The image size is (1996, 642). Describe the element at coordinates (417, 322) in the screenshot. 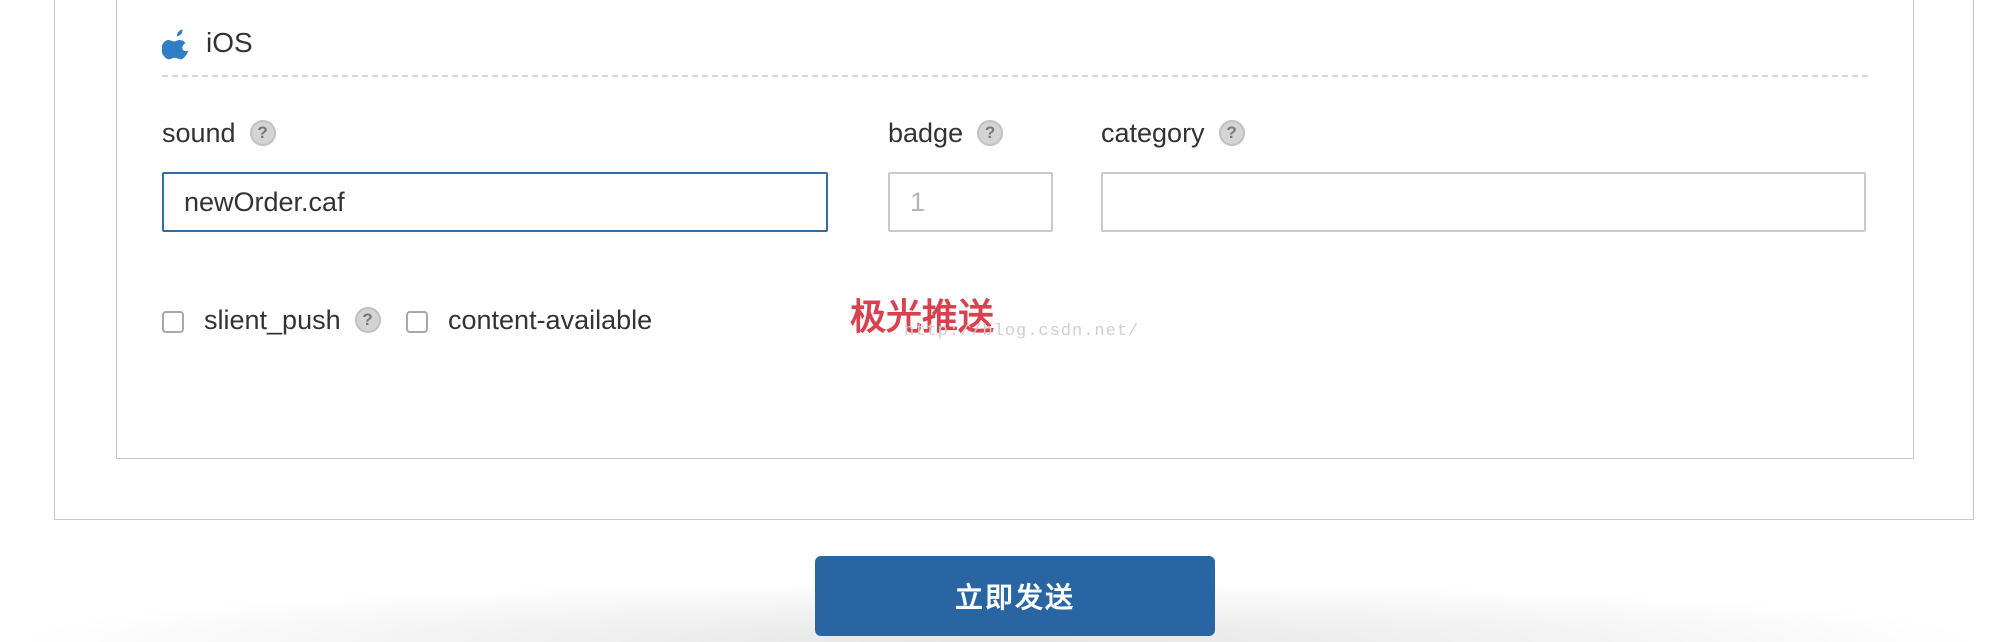

I see `content-available-checkbox` at that location.